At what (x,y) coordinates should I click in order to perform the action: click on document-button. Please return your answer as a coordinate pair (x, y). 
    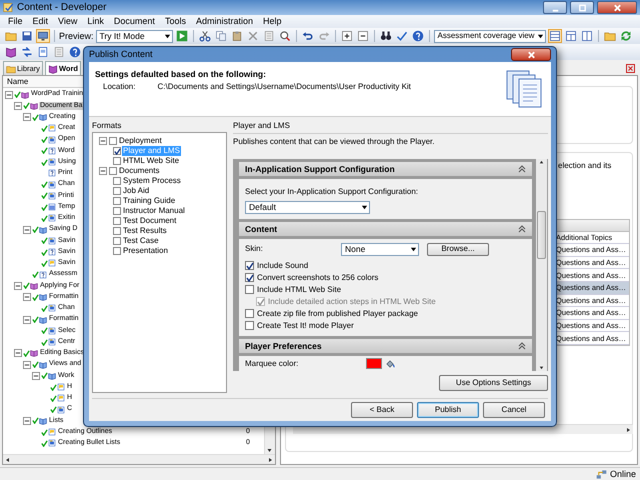
    Looking at the image, I should click on (43, 52).